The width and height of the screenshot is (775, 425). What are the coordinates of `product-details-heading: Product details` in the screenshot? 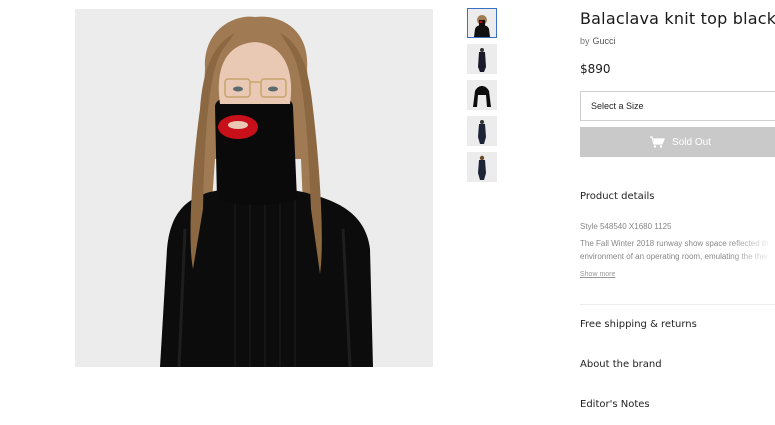 It's located at (617, 196).